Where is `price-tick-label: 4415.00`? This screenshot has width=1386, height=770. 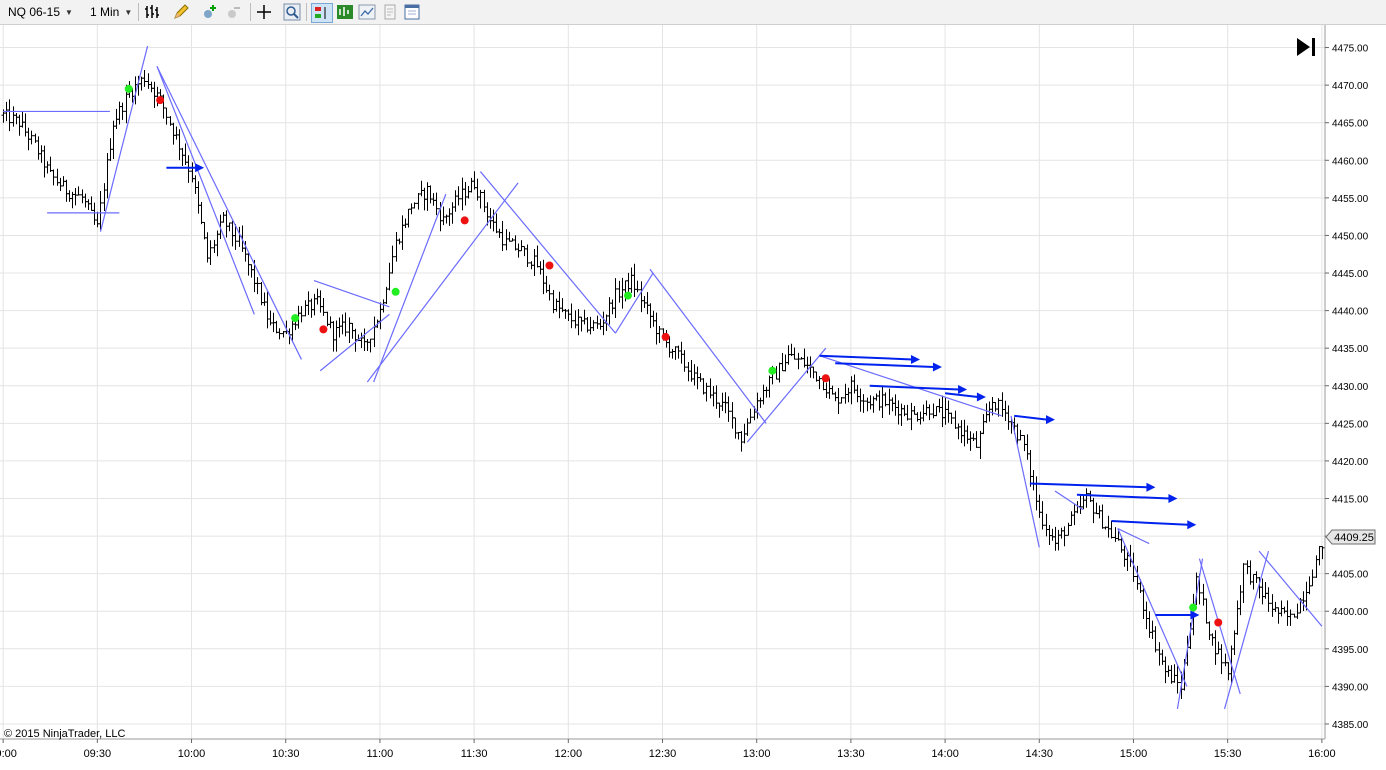
price-tick-label: 4415.00 is located at coordinates (1350, 499).